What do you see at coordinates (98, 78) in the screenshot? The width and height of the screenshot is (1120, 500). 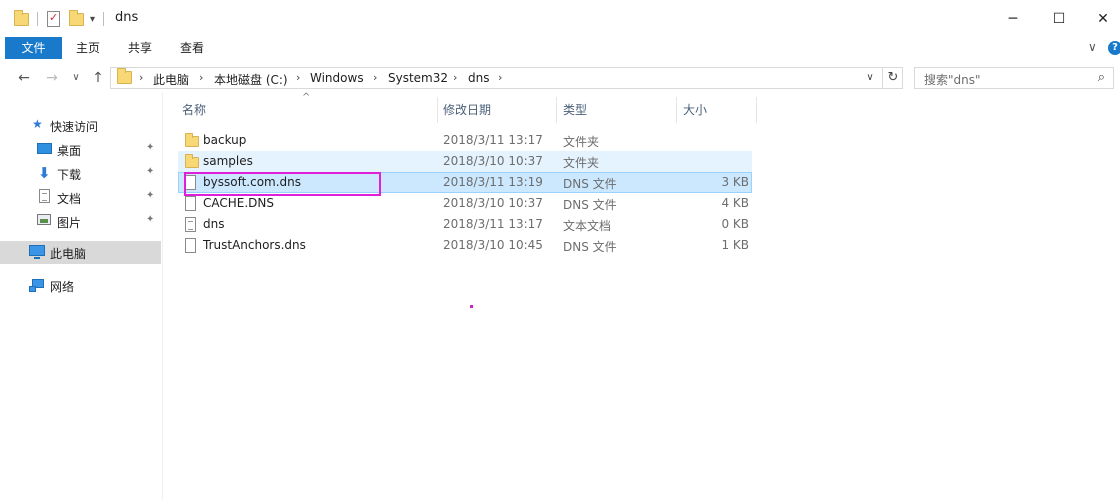 I see `up-button: ↑` at bounding box center [98, 78].